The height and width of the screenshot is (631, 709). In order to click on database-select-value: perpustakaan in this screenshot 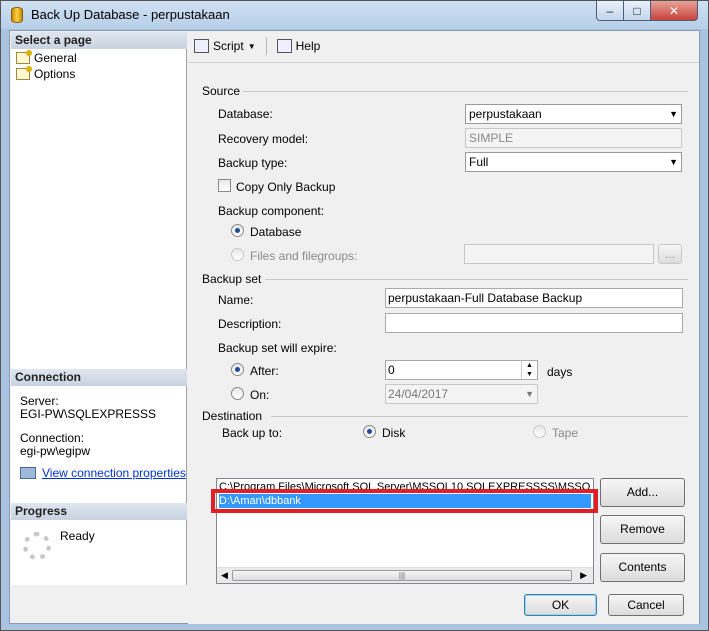, I will do `click(505, 114)`.